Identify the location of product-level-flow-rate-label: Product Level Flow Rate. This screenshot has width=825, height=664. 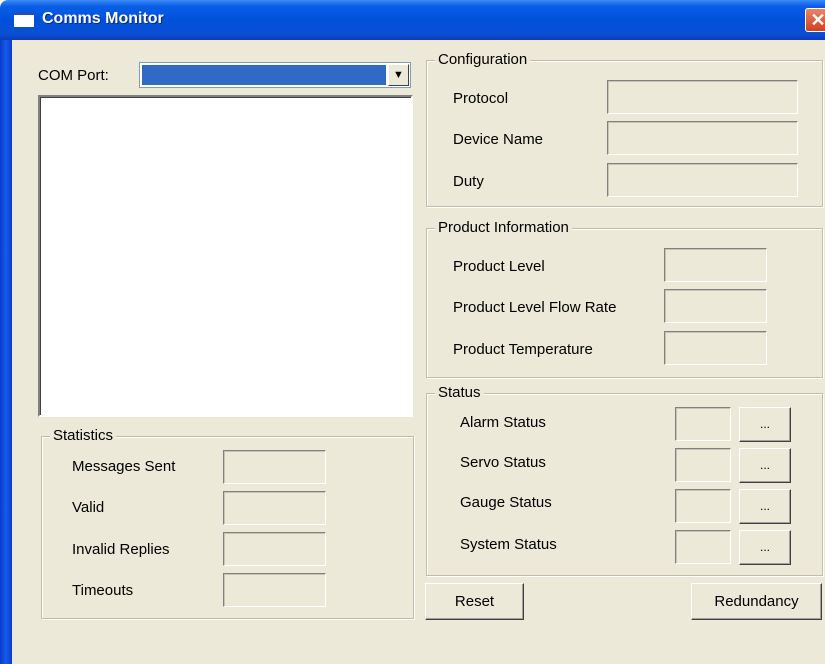
(535, 307).